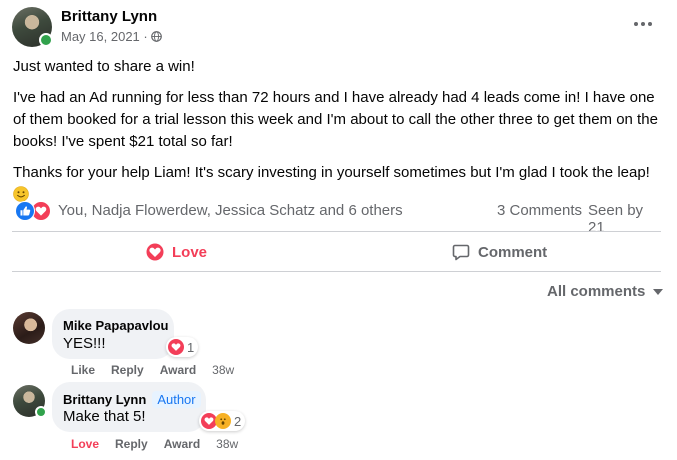  Describe the element at coordinates (596, 291) in the screenshot. I see `comment-filter-label: All comments` at that location.